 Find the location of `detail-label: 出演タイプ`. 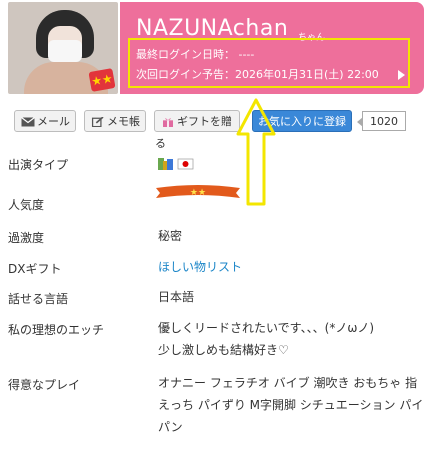

detail-label: 出演タイプ is located at coordinates (38, 165).